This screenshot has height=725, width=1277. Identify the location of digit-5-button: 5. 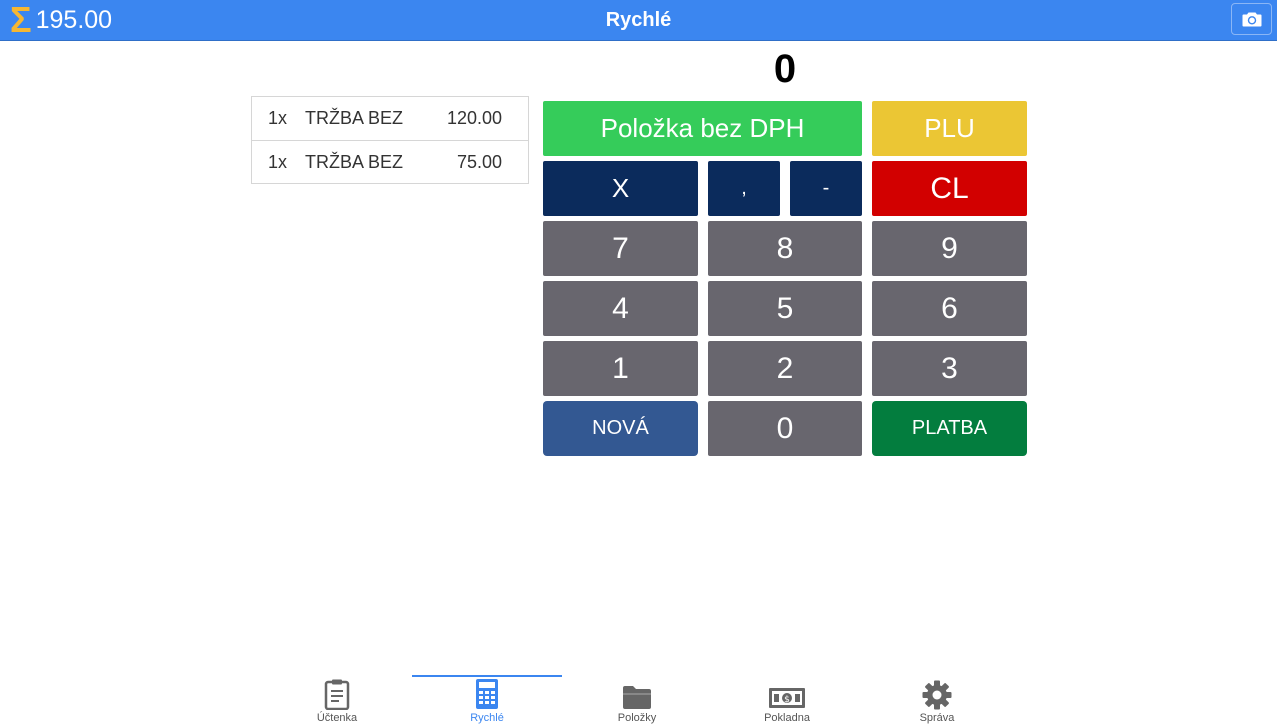
(785, 308).